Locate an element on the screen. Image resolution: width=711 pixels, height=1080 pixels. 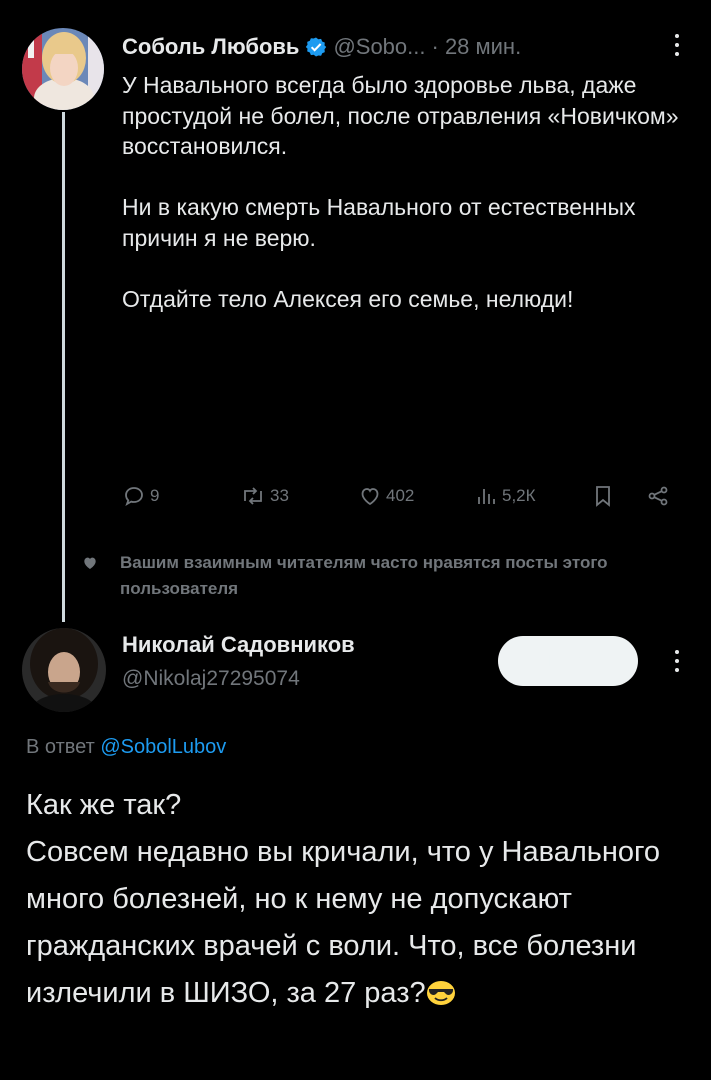
share-button is located at coordinates (658, 496).